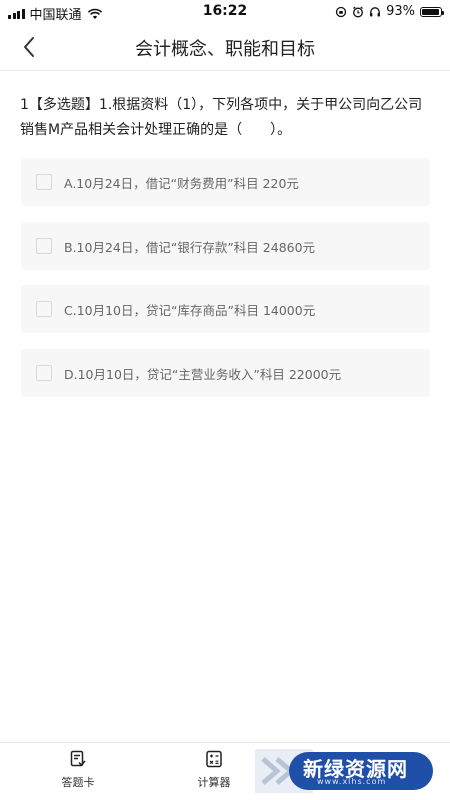  What do you see at coordinates (78, 758) in the screenshot?
I see `answer-card-icon` at bounding box center [78, 758].